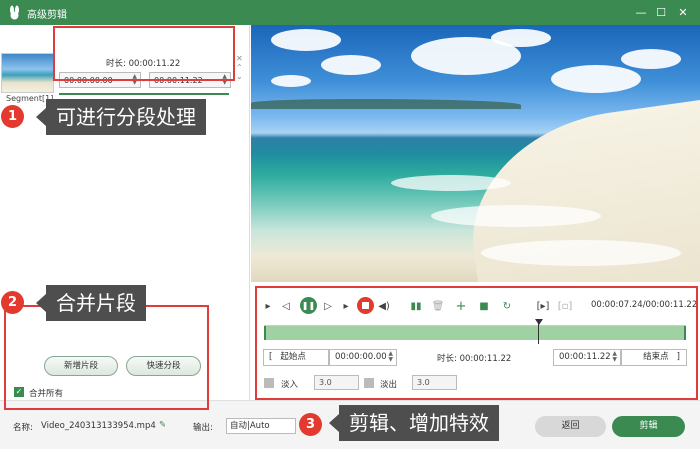 This screenshot has height=449, width=700. What do you see at coordinates (414, 423) in the screenshot?
I see `callout-effects: 剪辑、增加特效` at bounding box center [414, 423].